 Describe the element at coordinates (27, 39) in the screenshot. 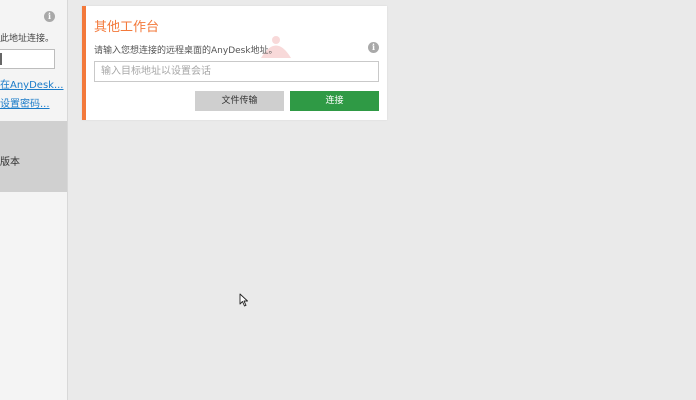

I see `sidebar-address-text: 此地址连接。` at that location.